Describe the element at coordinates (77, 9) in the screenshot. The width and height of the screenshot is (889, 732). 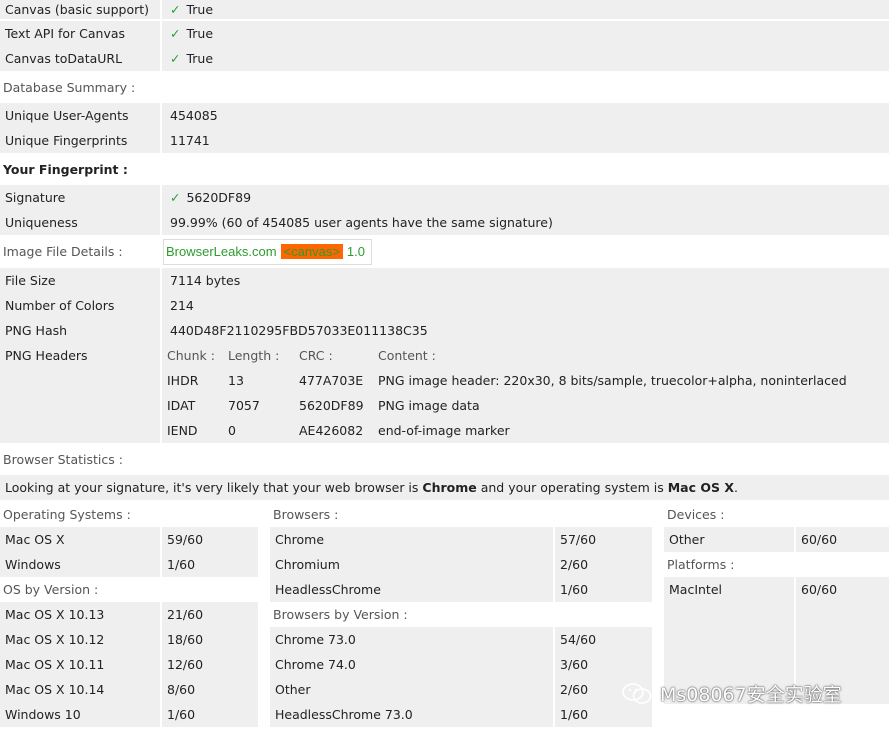
I see `row-label: Canvas (basic support)` at that location.